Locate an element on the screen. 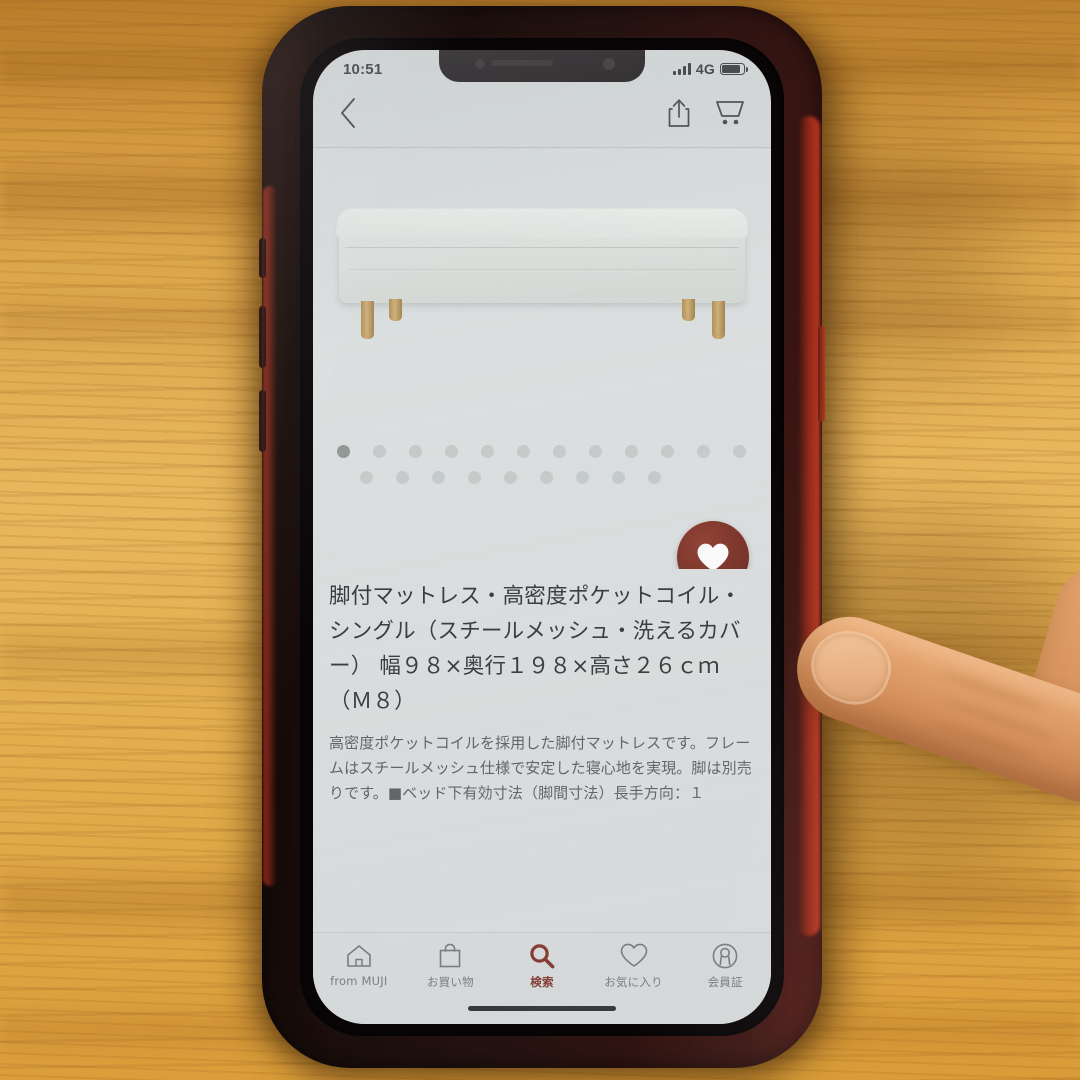 This screenshot has width=1080, height=1080. phone-mute-switch is located at coordinates (262, 258).